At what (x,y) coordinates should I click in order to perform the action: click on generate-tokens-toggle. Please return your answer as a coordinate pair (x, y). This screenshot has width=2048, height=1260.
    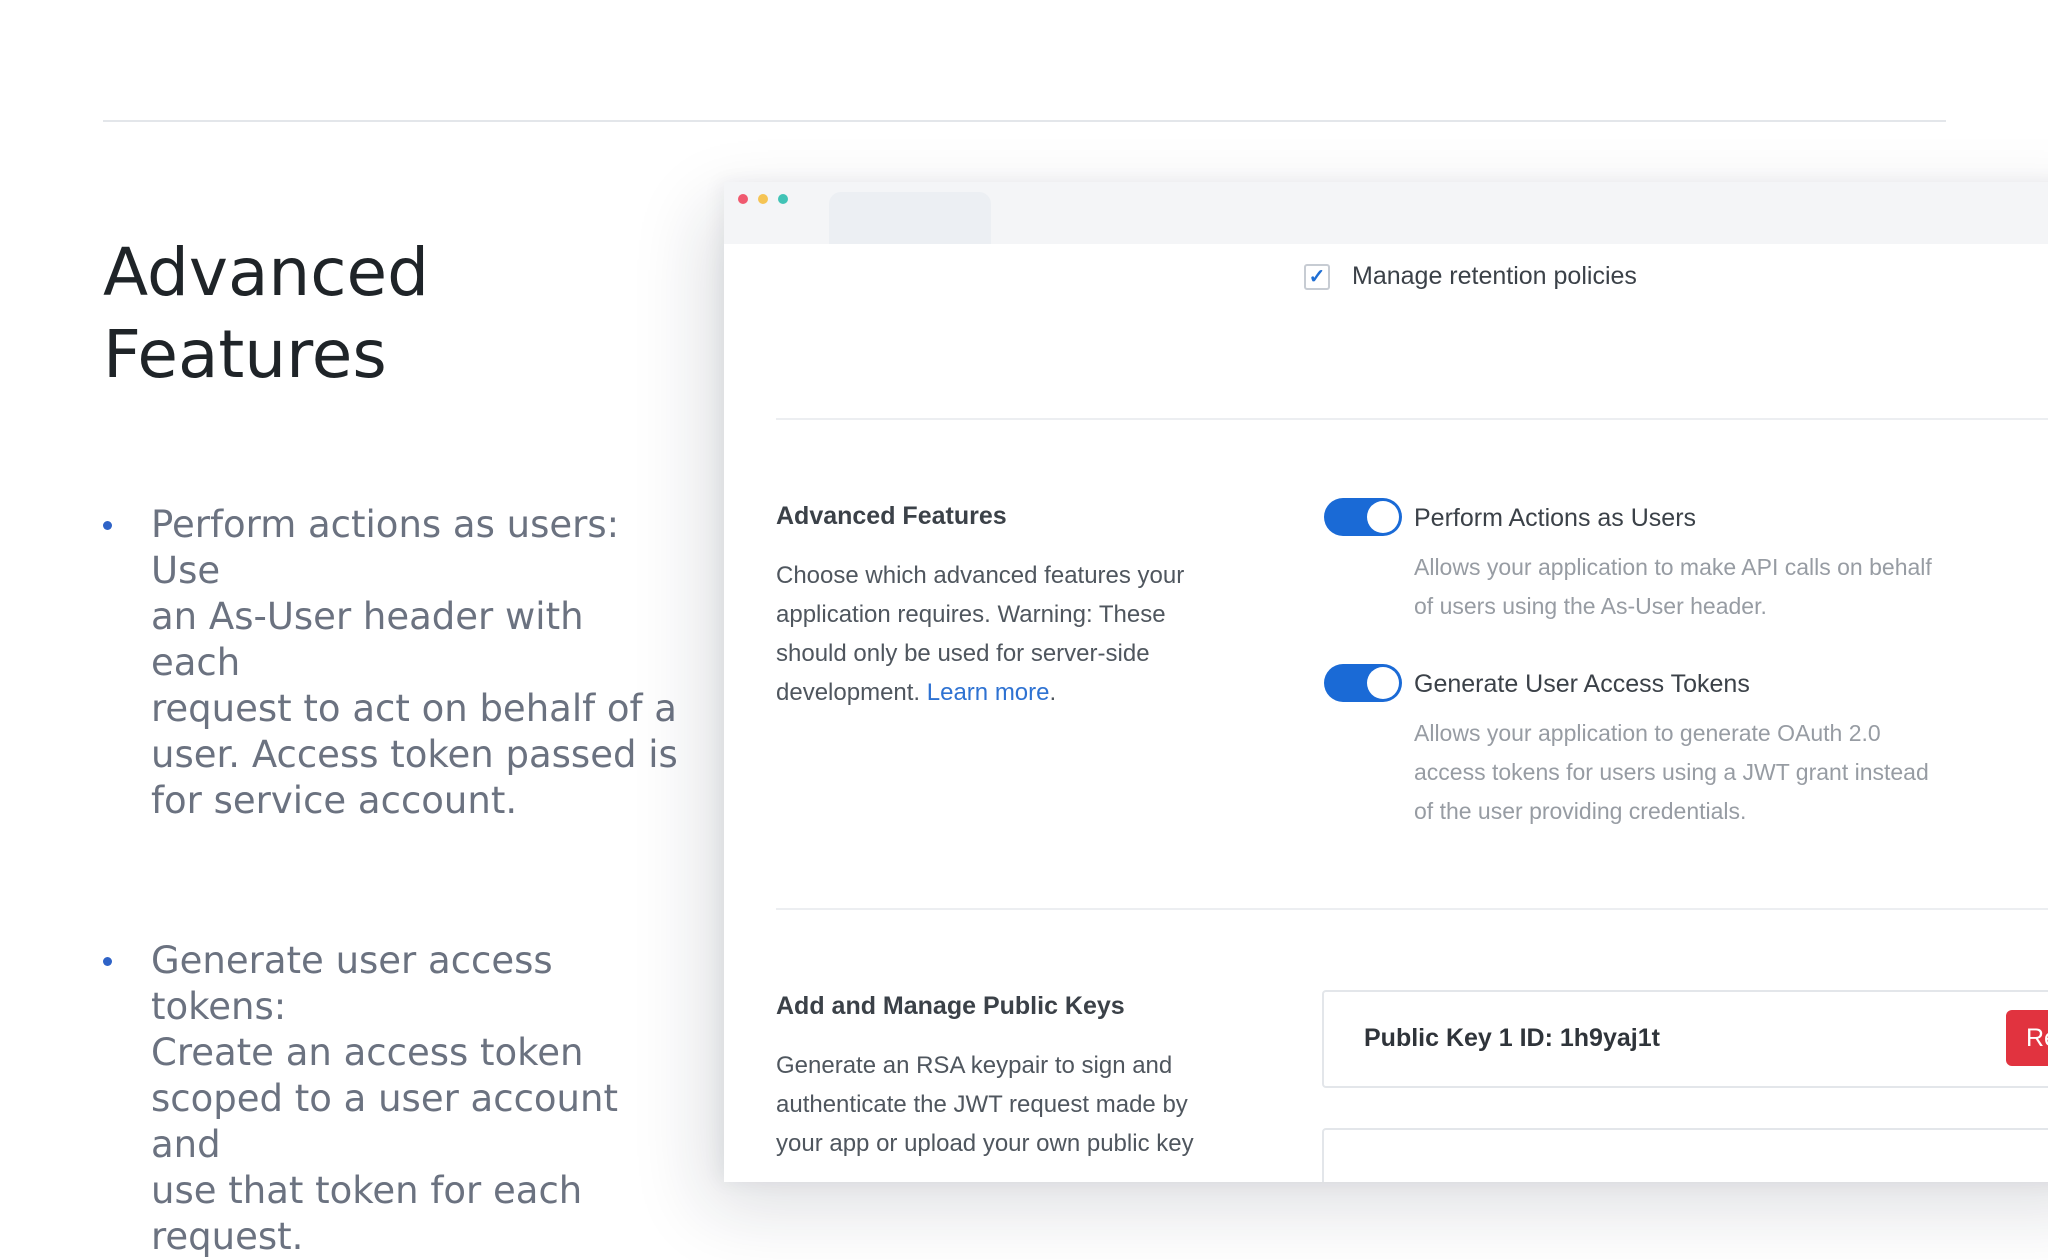
    Looking at the image, I should click on (1363, 683).